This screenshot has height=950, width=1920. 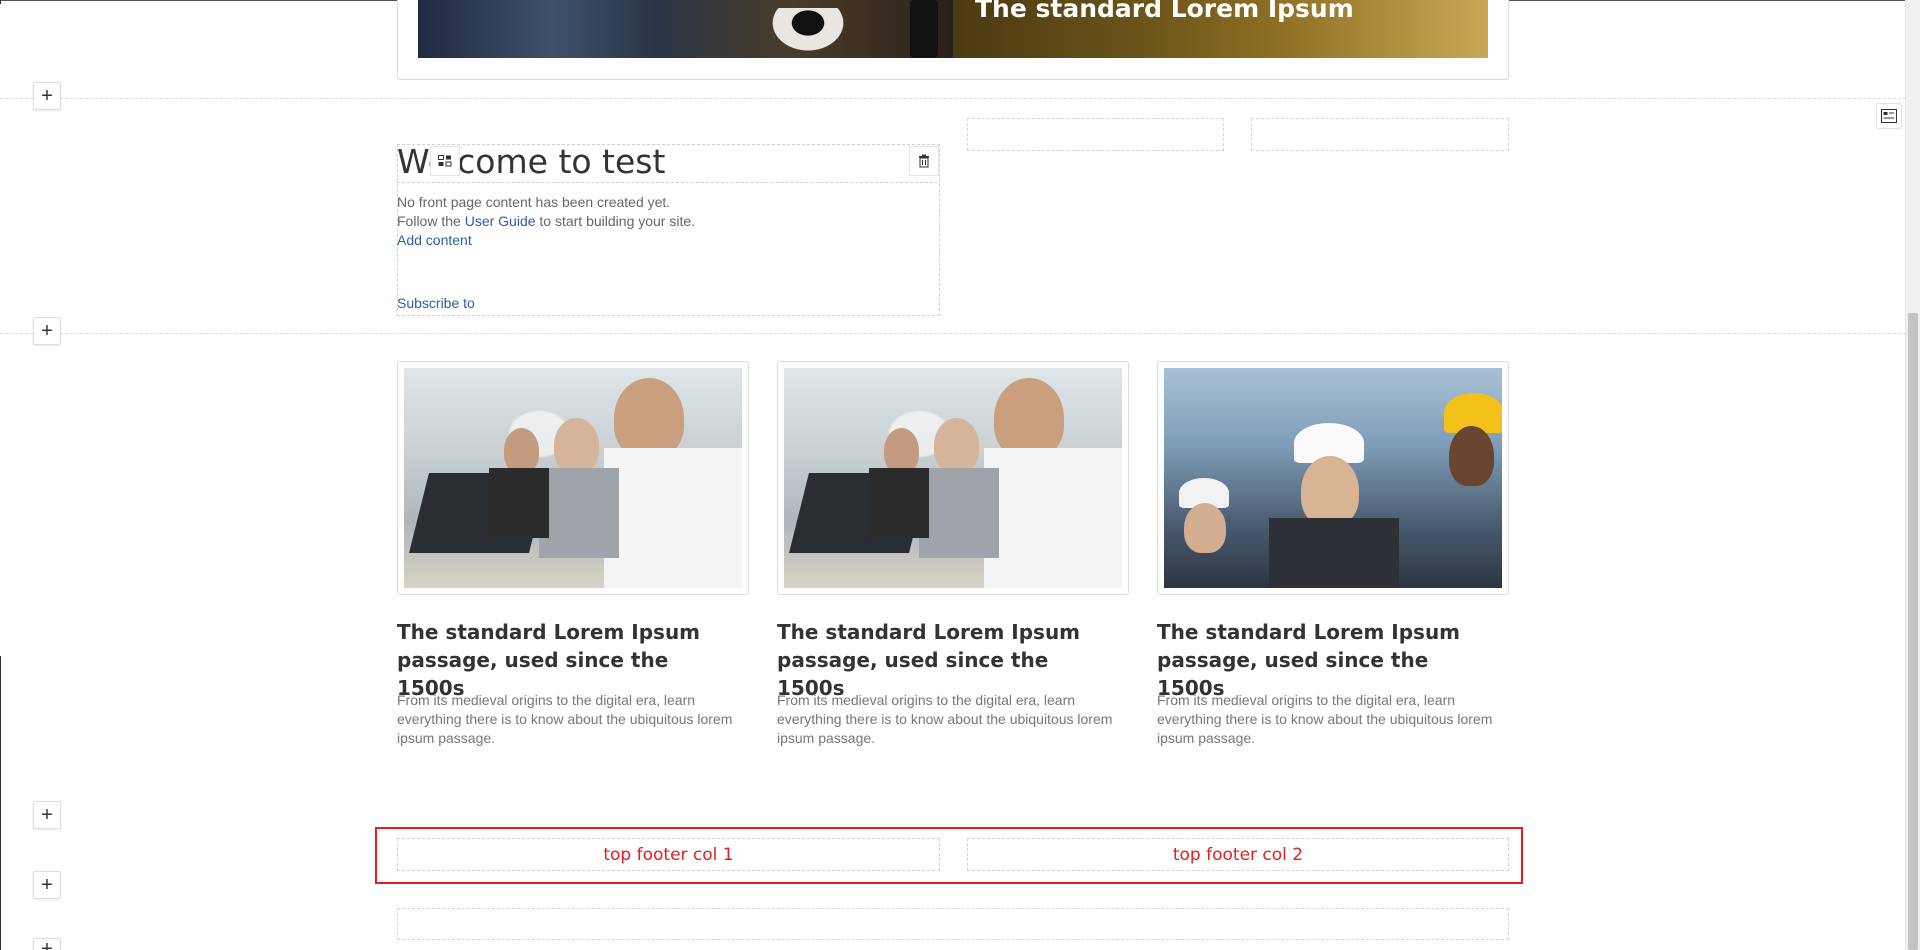 I want to click on hero-title: The standard Lorem Ipsum, so click(x=1164, y=11).